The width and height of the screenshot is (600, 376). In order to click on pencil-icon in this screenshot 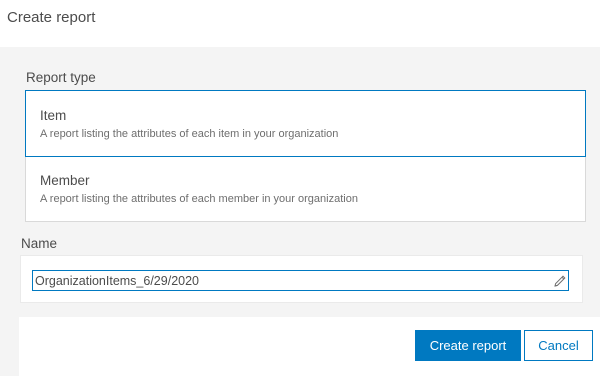, I will do `click(560, 281)`.